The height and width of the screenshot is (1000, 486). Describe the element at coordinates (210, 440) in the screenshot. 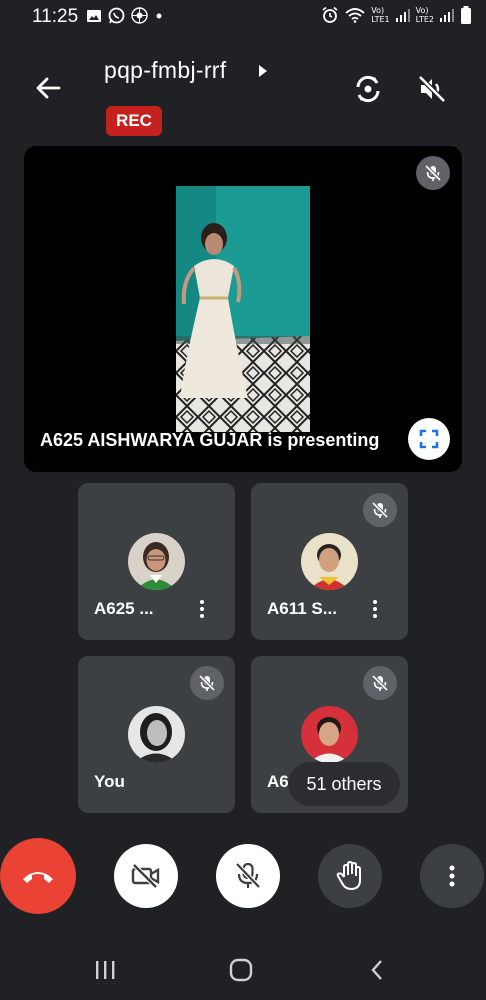

I see `presenting-label: A625 AISHWARYA GUJAR is presenting` at that location.